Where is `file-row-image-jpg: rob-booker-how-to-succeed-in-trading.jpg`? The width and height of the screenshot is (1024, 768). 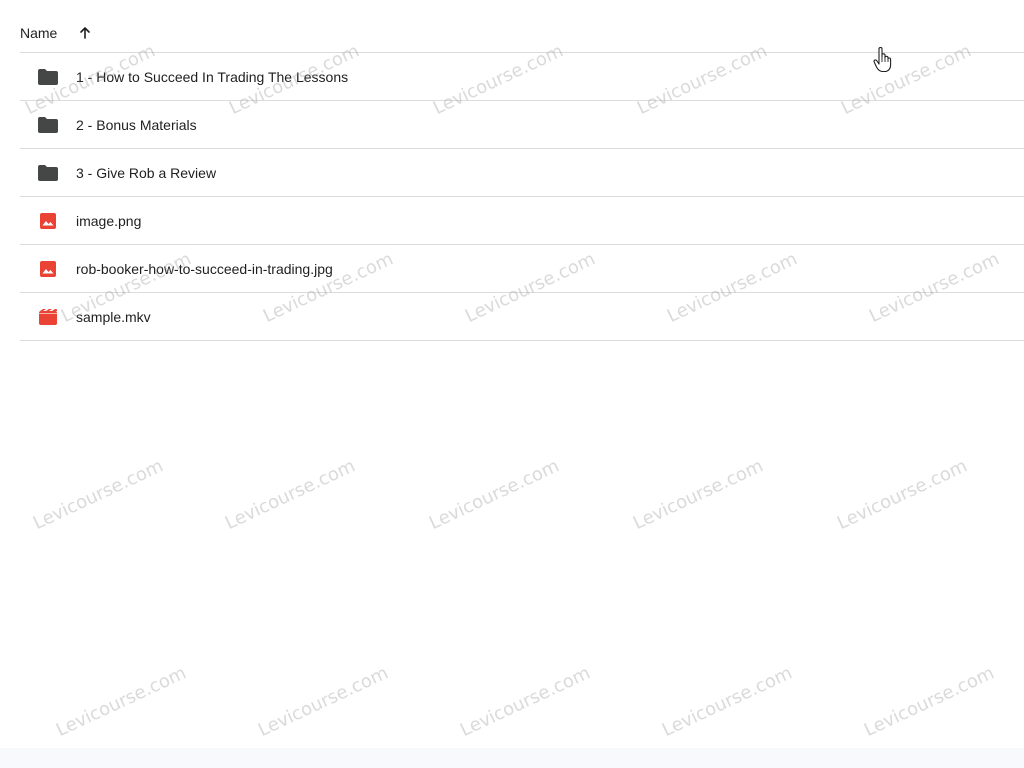
file-row-image-jpg: rob-booker-how-to-succeed-in-trading.jpg is located at coordinates (522, 269).